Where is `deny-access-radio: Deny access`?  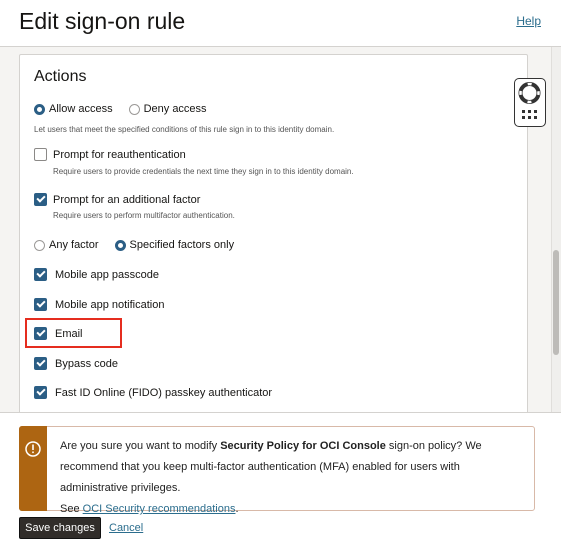
deny-access-radio: Deny access is located at coordinates (167, 109).